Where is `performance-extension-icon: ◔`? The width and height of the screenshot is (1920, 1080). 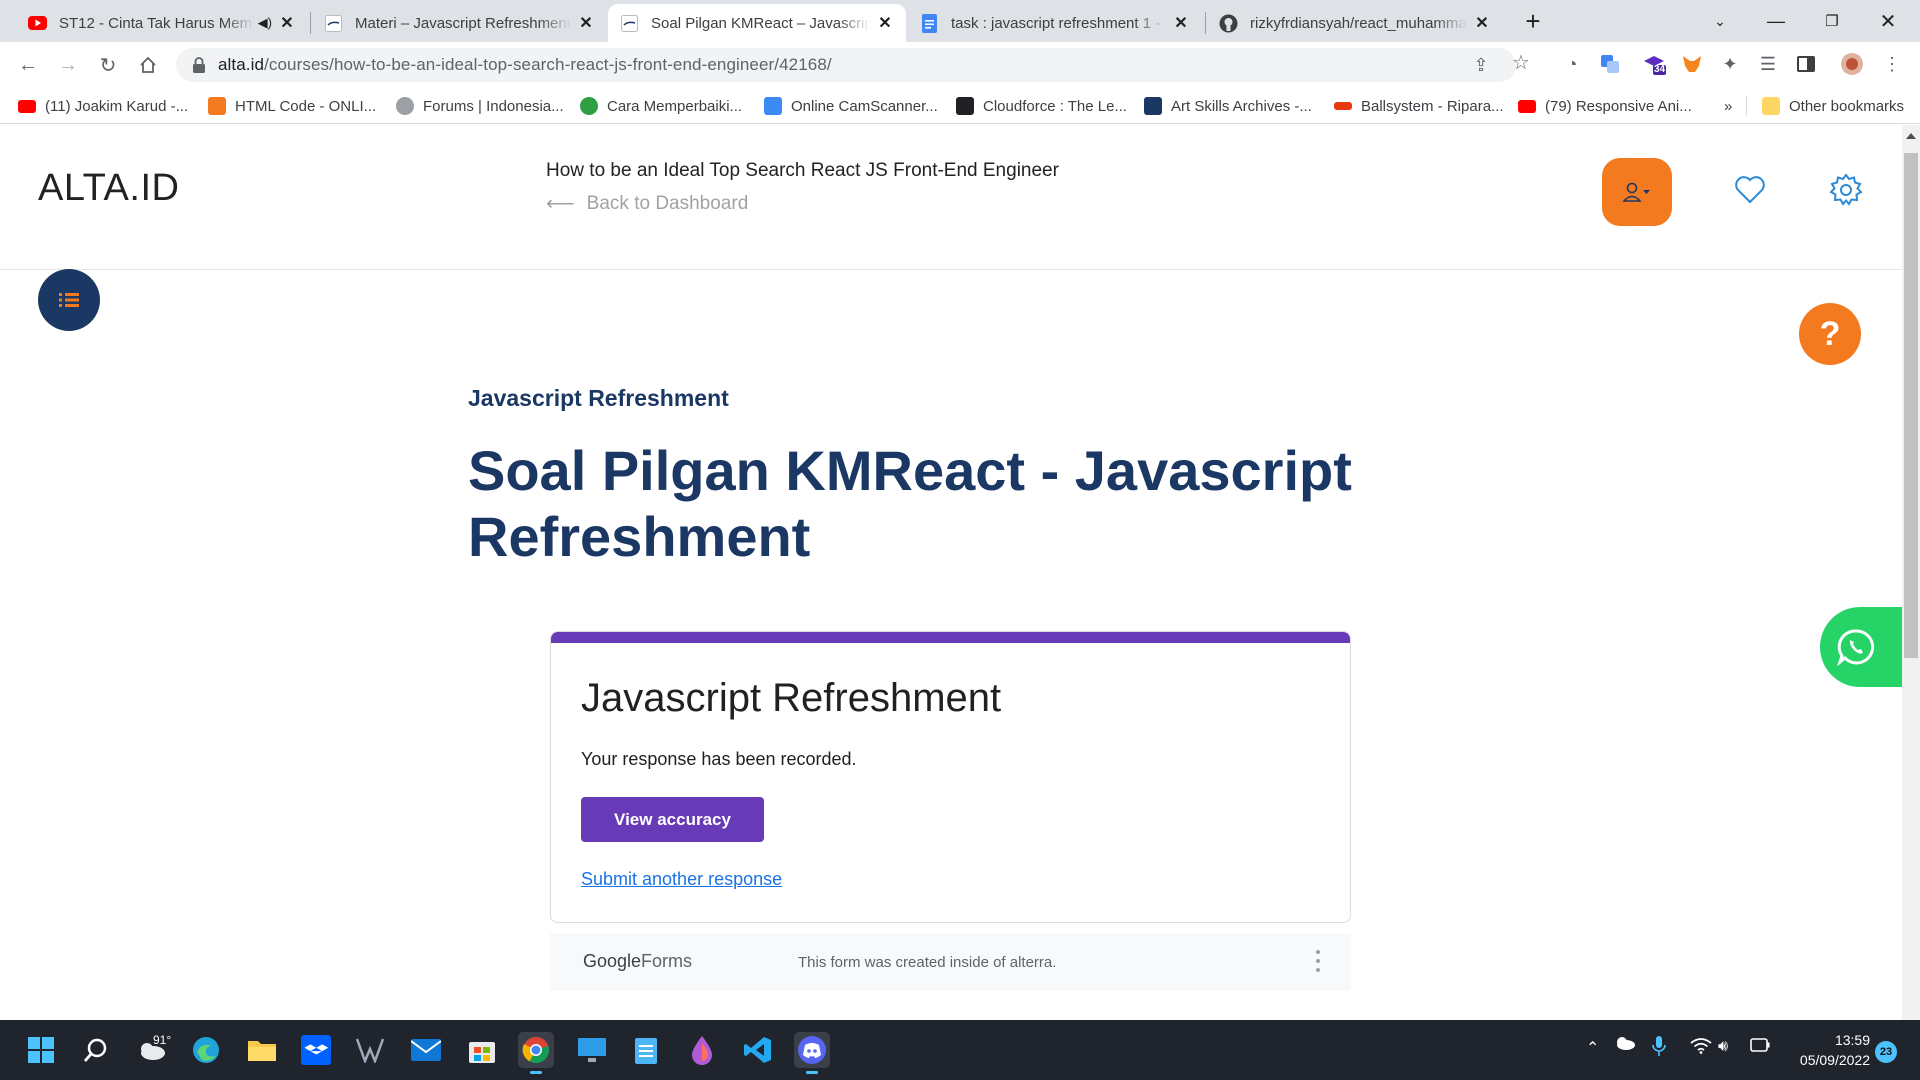 performance-extension-icon: ◔ is located at coordinates (1572, 64).